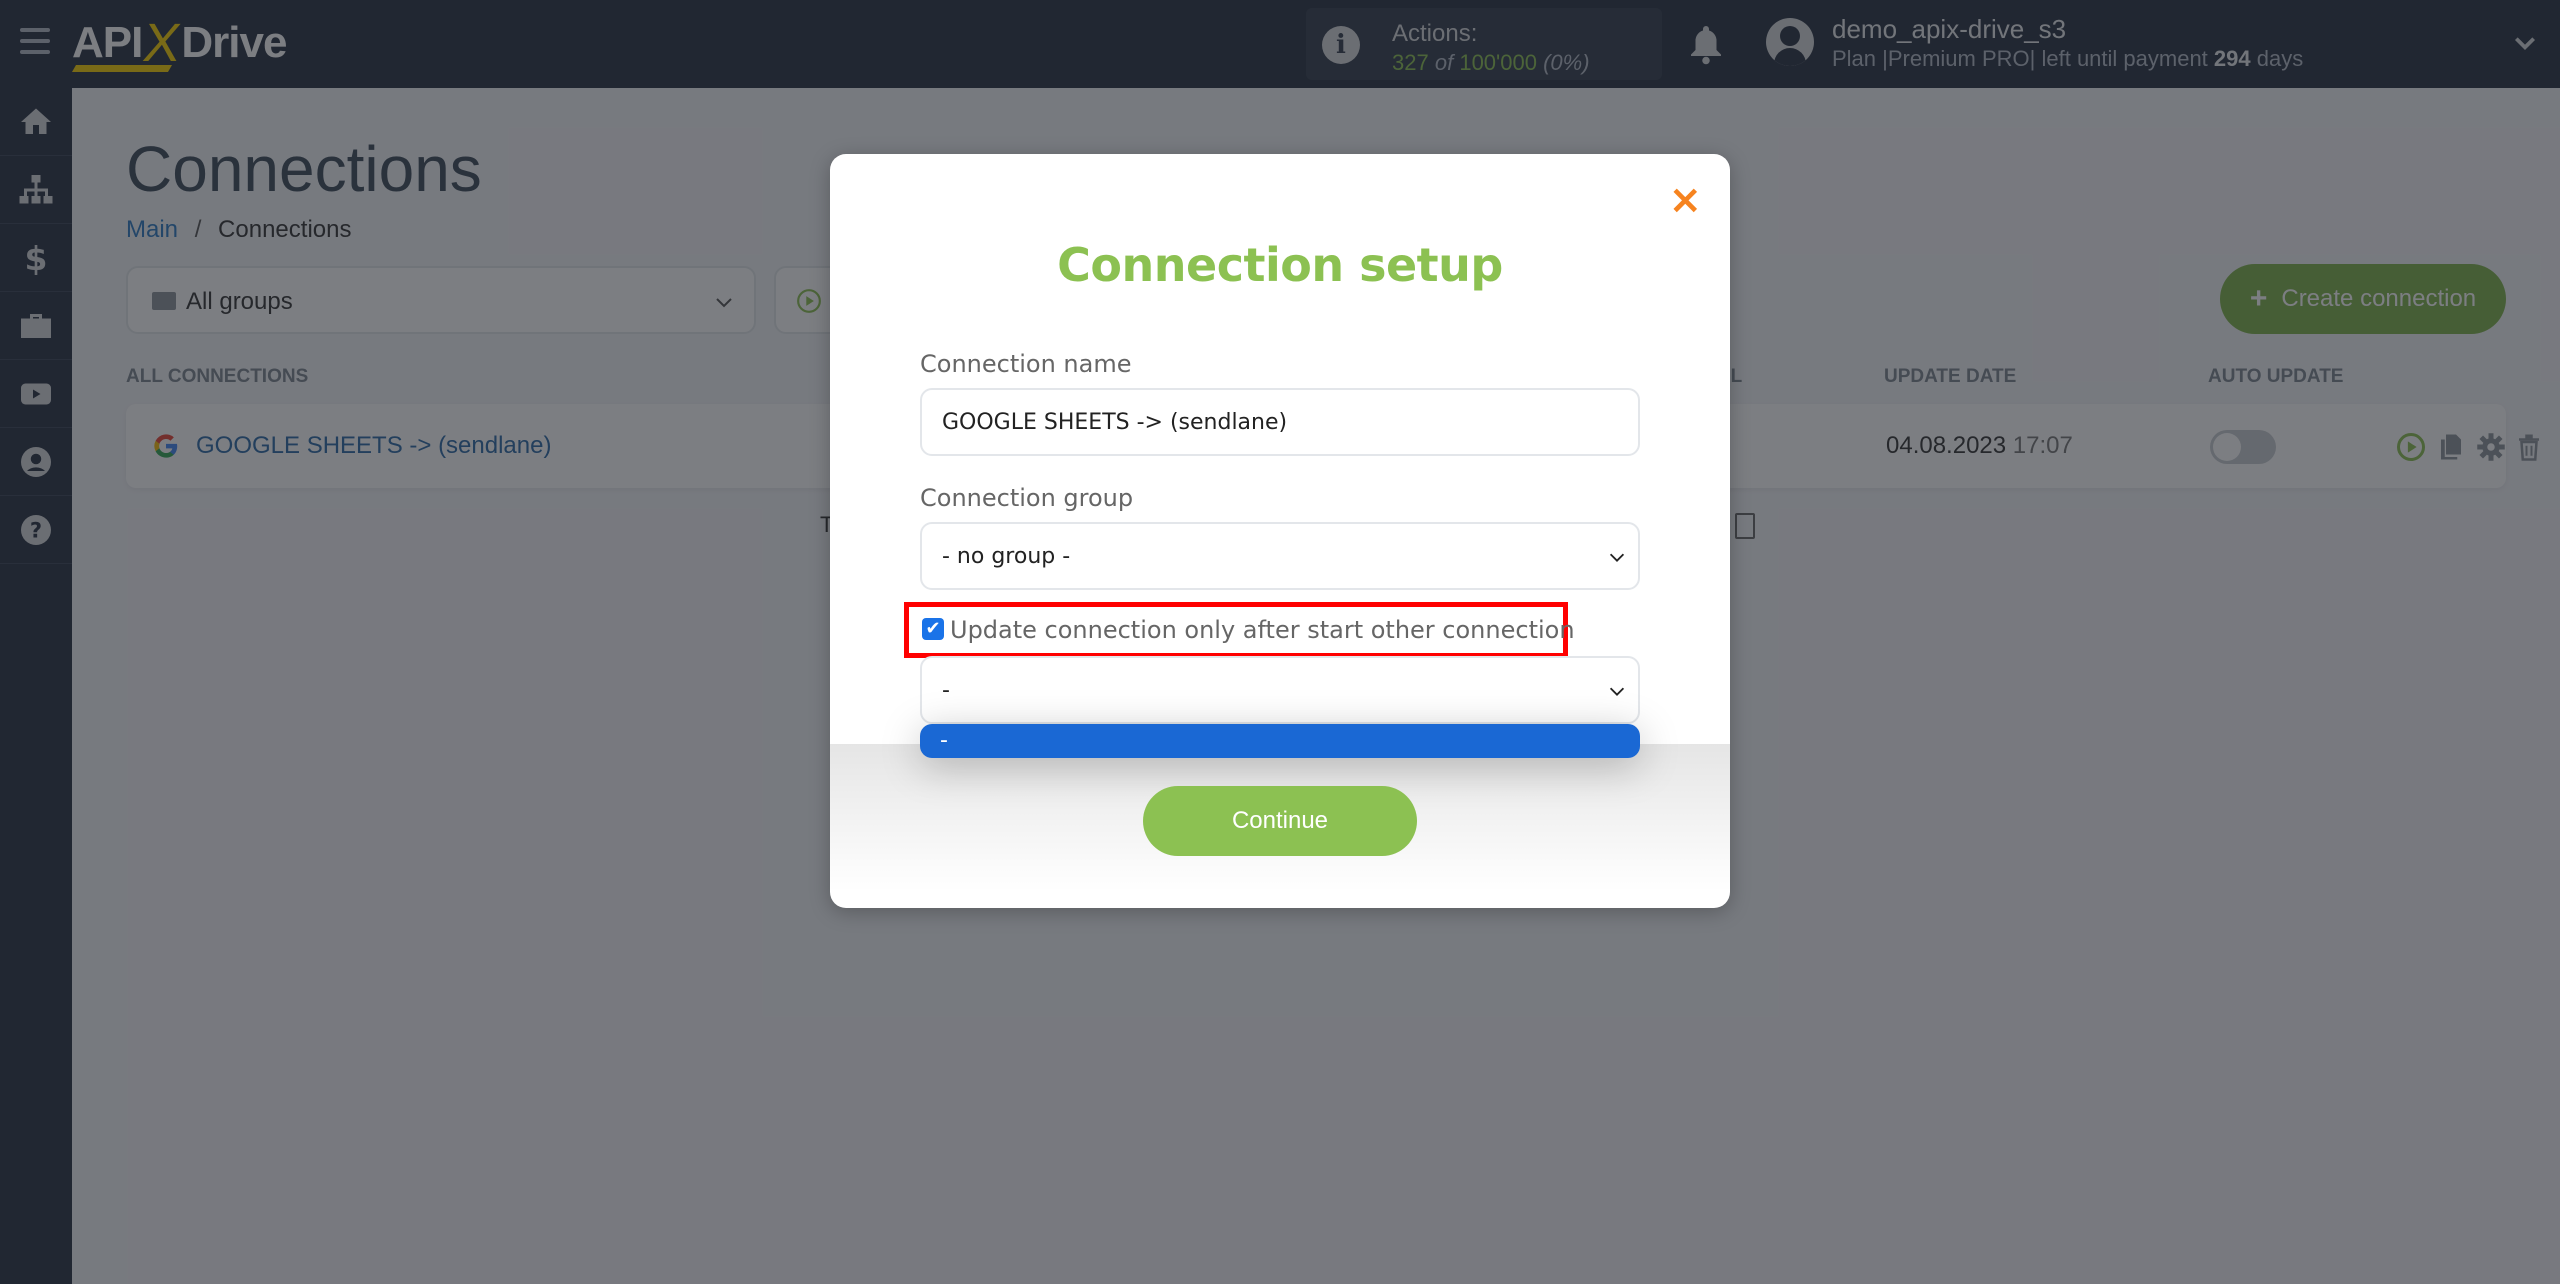  Describe the element at coordinates (1280, 821) in the screenshot. I see `continue-button: Continue` at that location.